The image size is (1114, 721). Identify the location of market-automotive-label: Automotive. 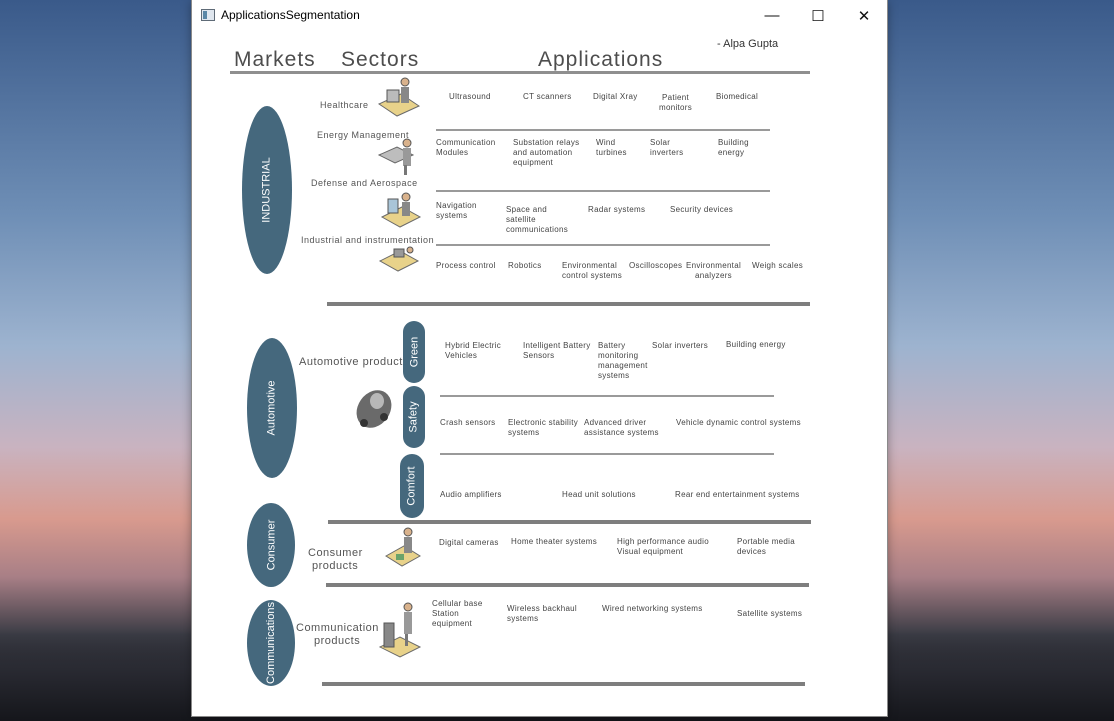
(272, 408).